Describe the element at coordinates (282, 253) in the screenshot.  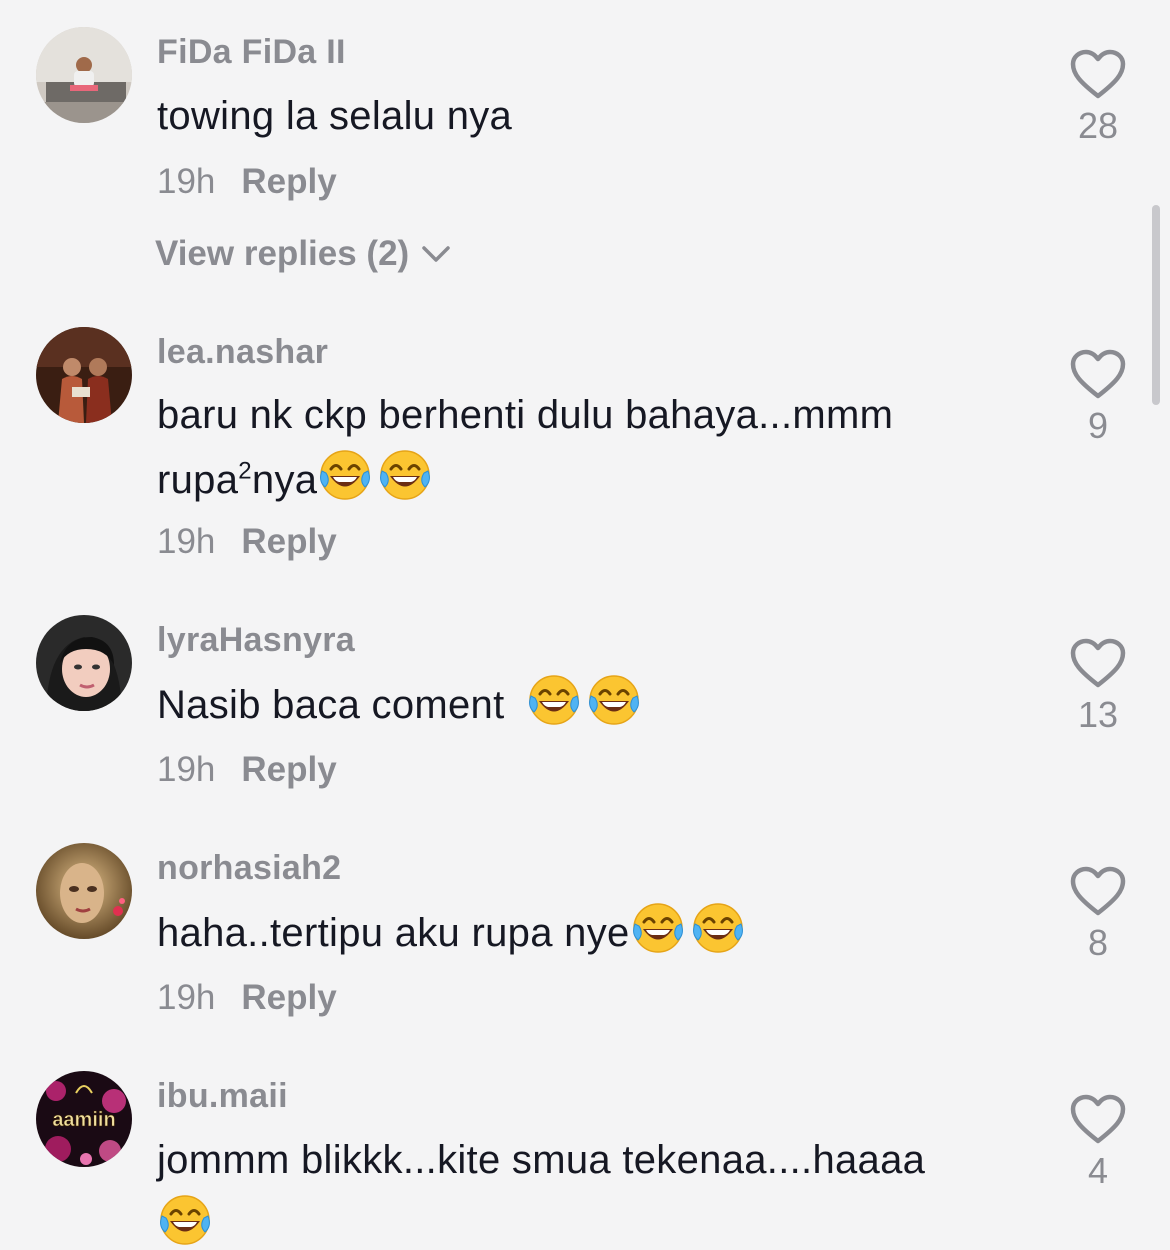
I see `view-replies-label: View replies (2)` at that location.